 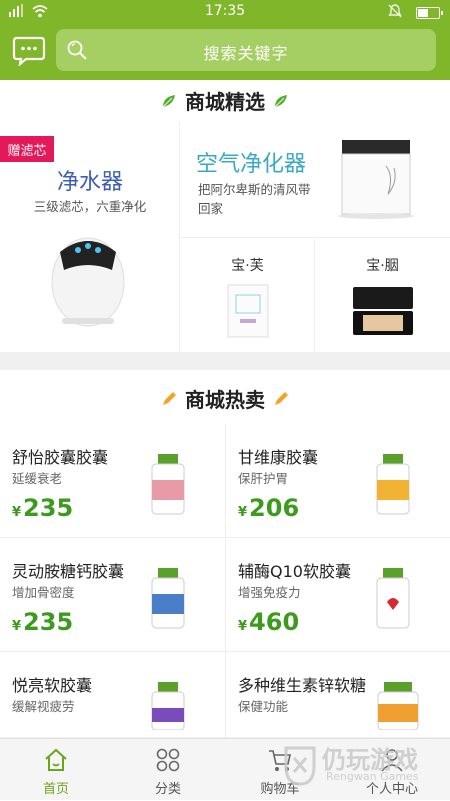 What do you see at coordinates (168, 760) in the screenshot?
I see `grid-icon` at bounding box center [168, 760].